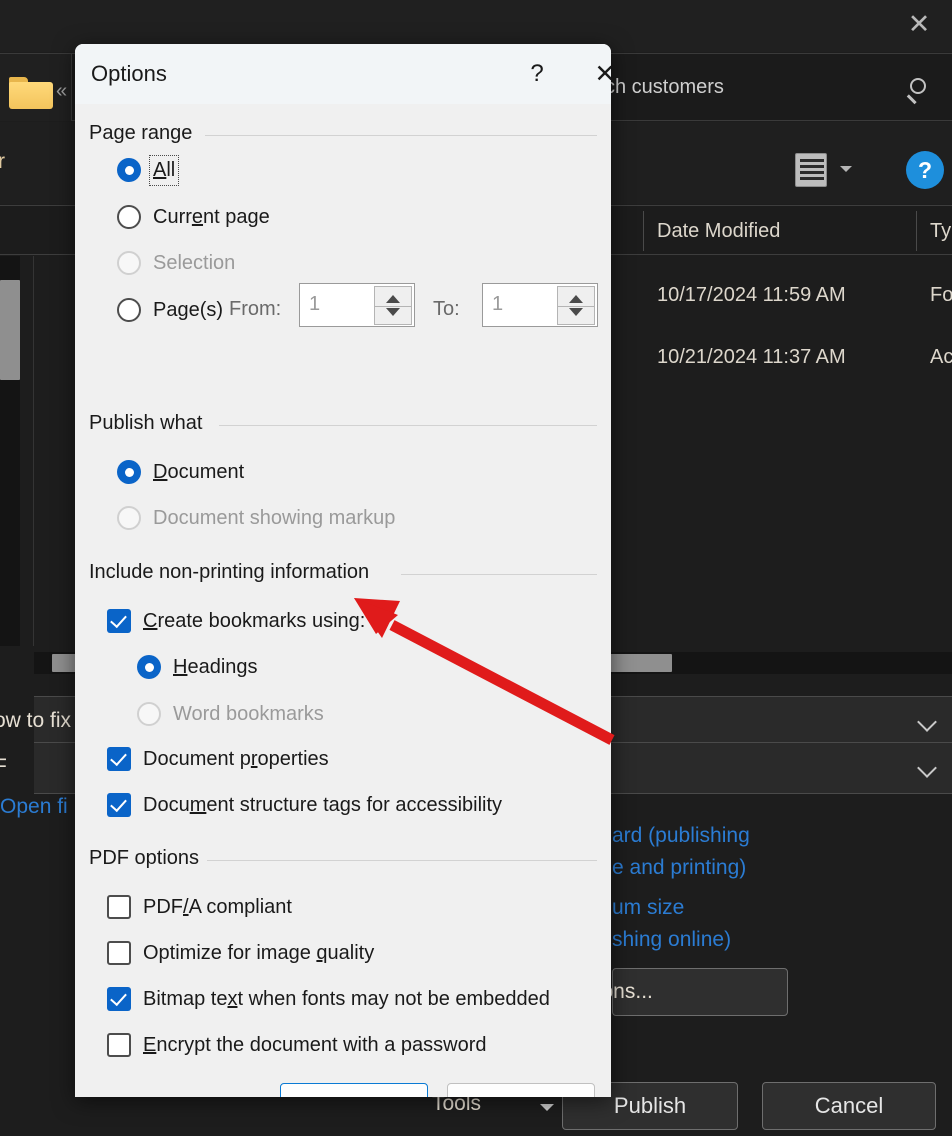 This screenshot has width=952, height=1136. I want to click on optimize-image-quality-checkbox: Optimize for image quality, so click(240, 953).